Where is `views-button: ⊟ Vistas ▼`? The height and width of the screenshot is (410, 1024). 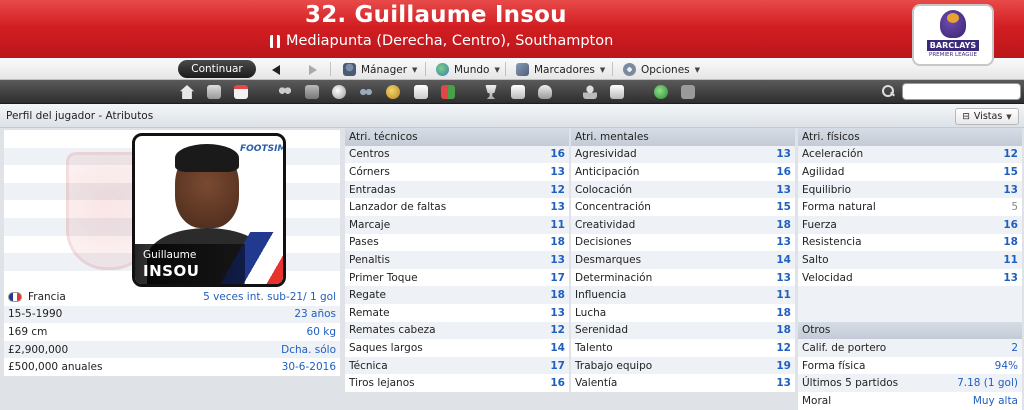 views-button: ⊟ Vistas ▼ is located at coordinates (987, 116).